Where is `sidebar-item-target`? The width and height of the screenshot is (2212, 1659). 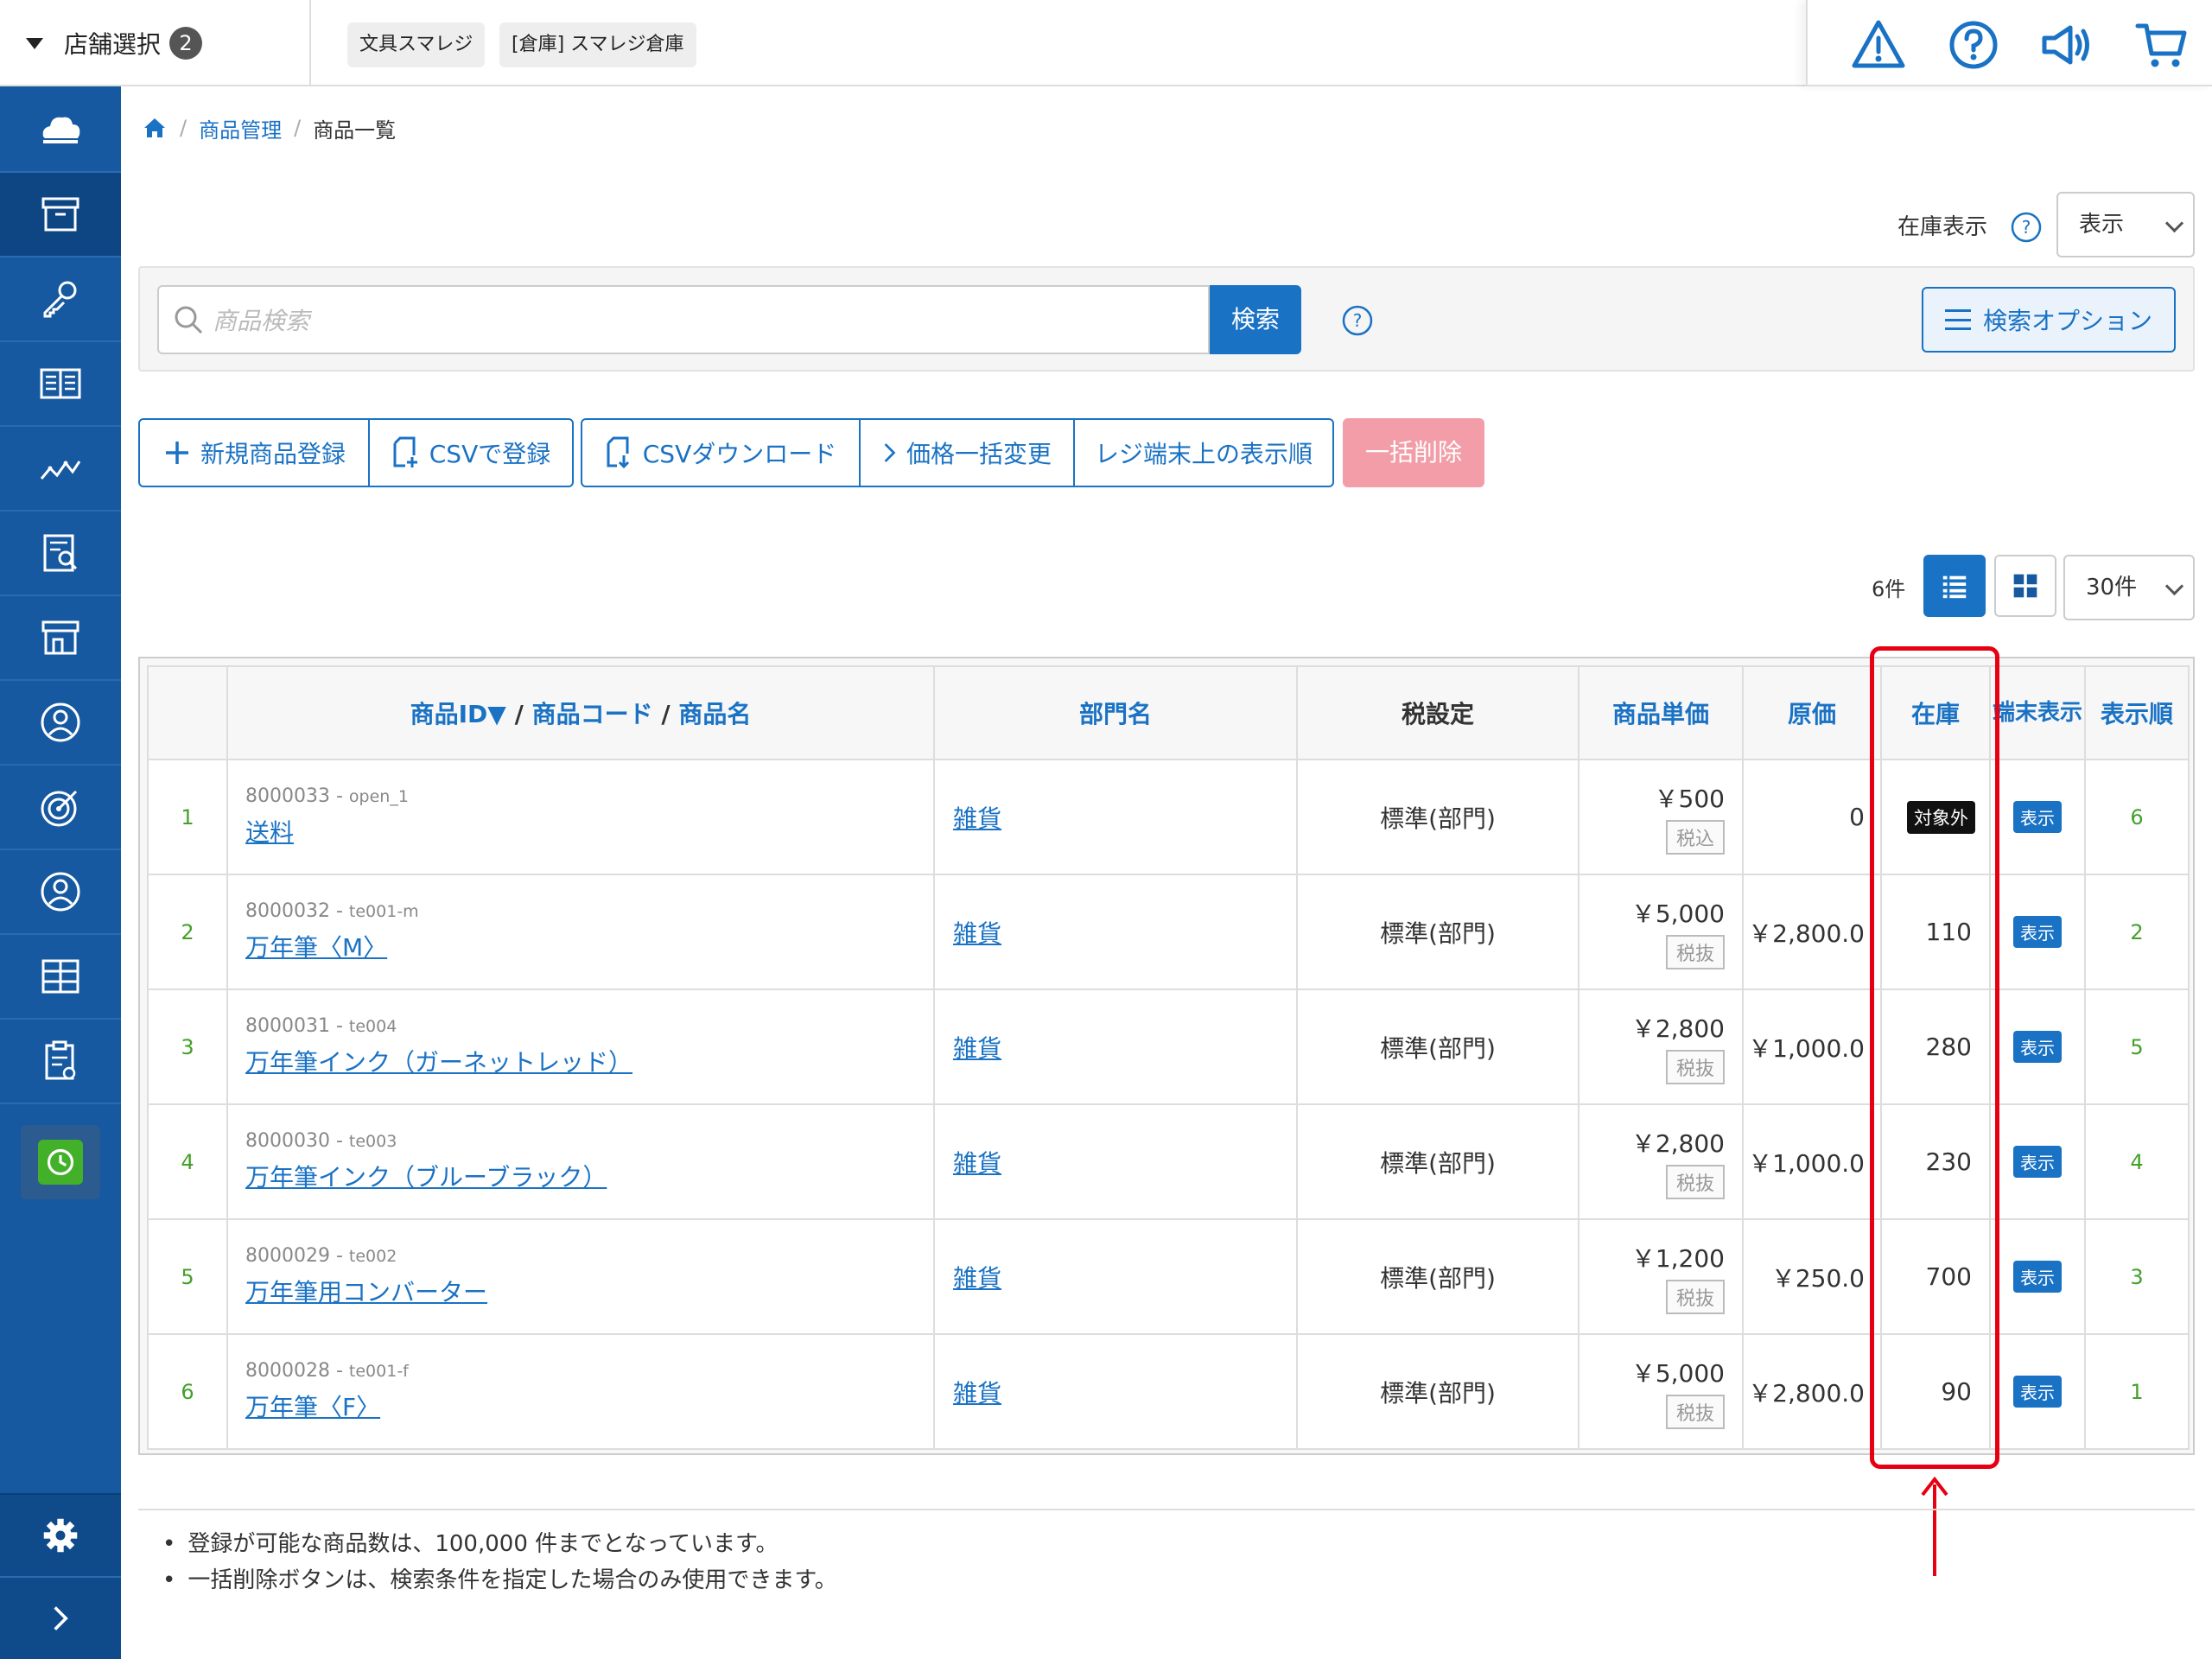 sidebar-item-target is located at coordinates (61, 808).